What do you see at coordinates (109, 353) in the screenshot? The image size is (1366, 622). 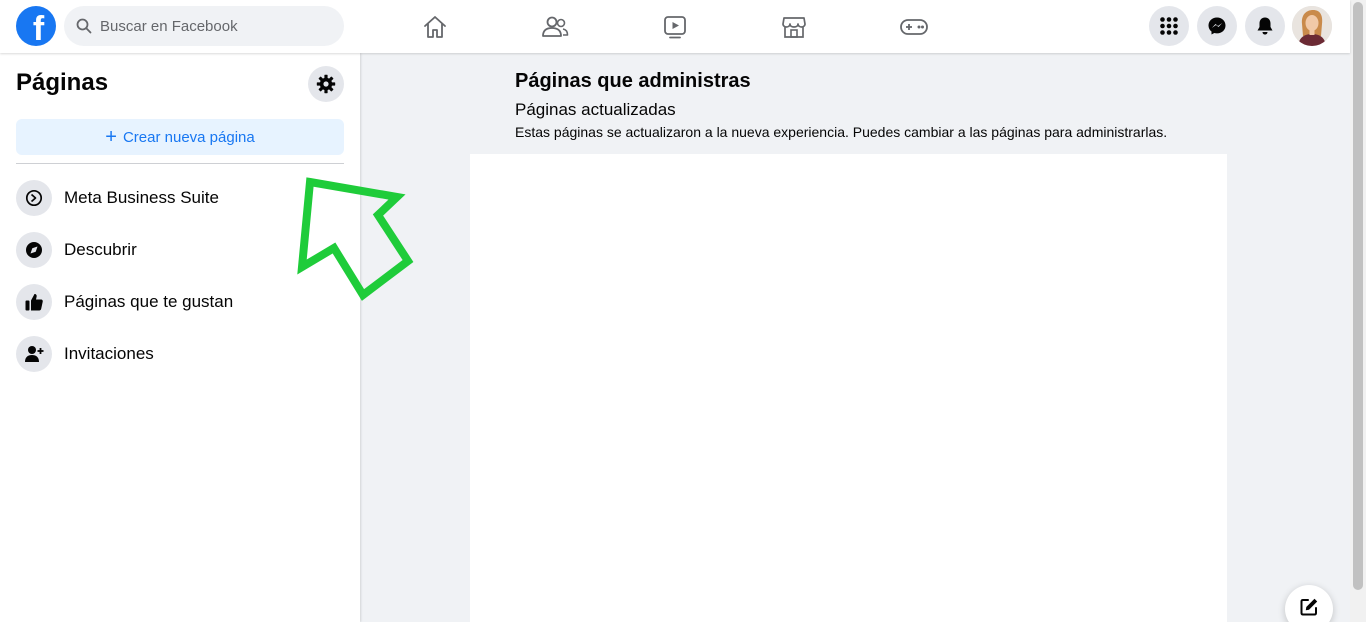 I see `sidebar-item-label: Invitaciones` at bounding box center [109, 353].